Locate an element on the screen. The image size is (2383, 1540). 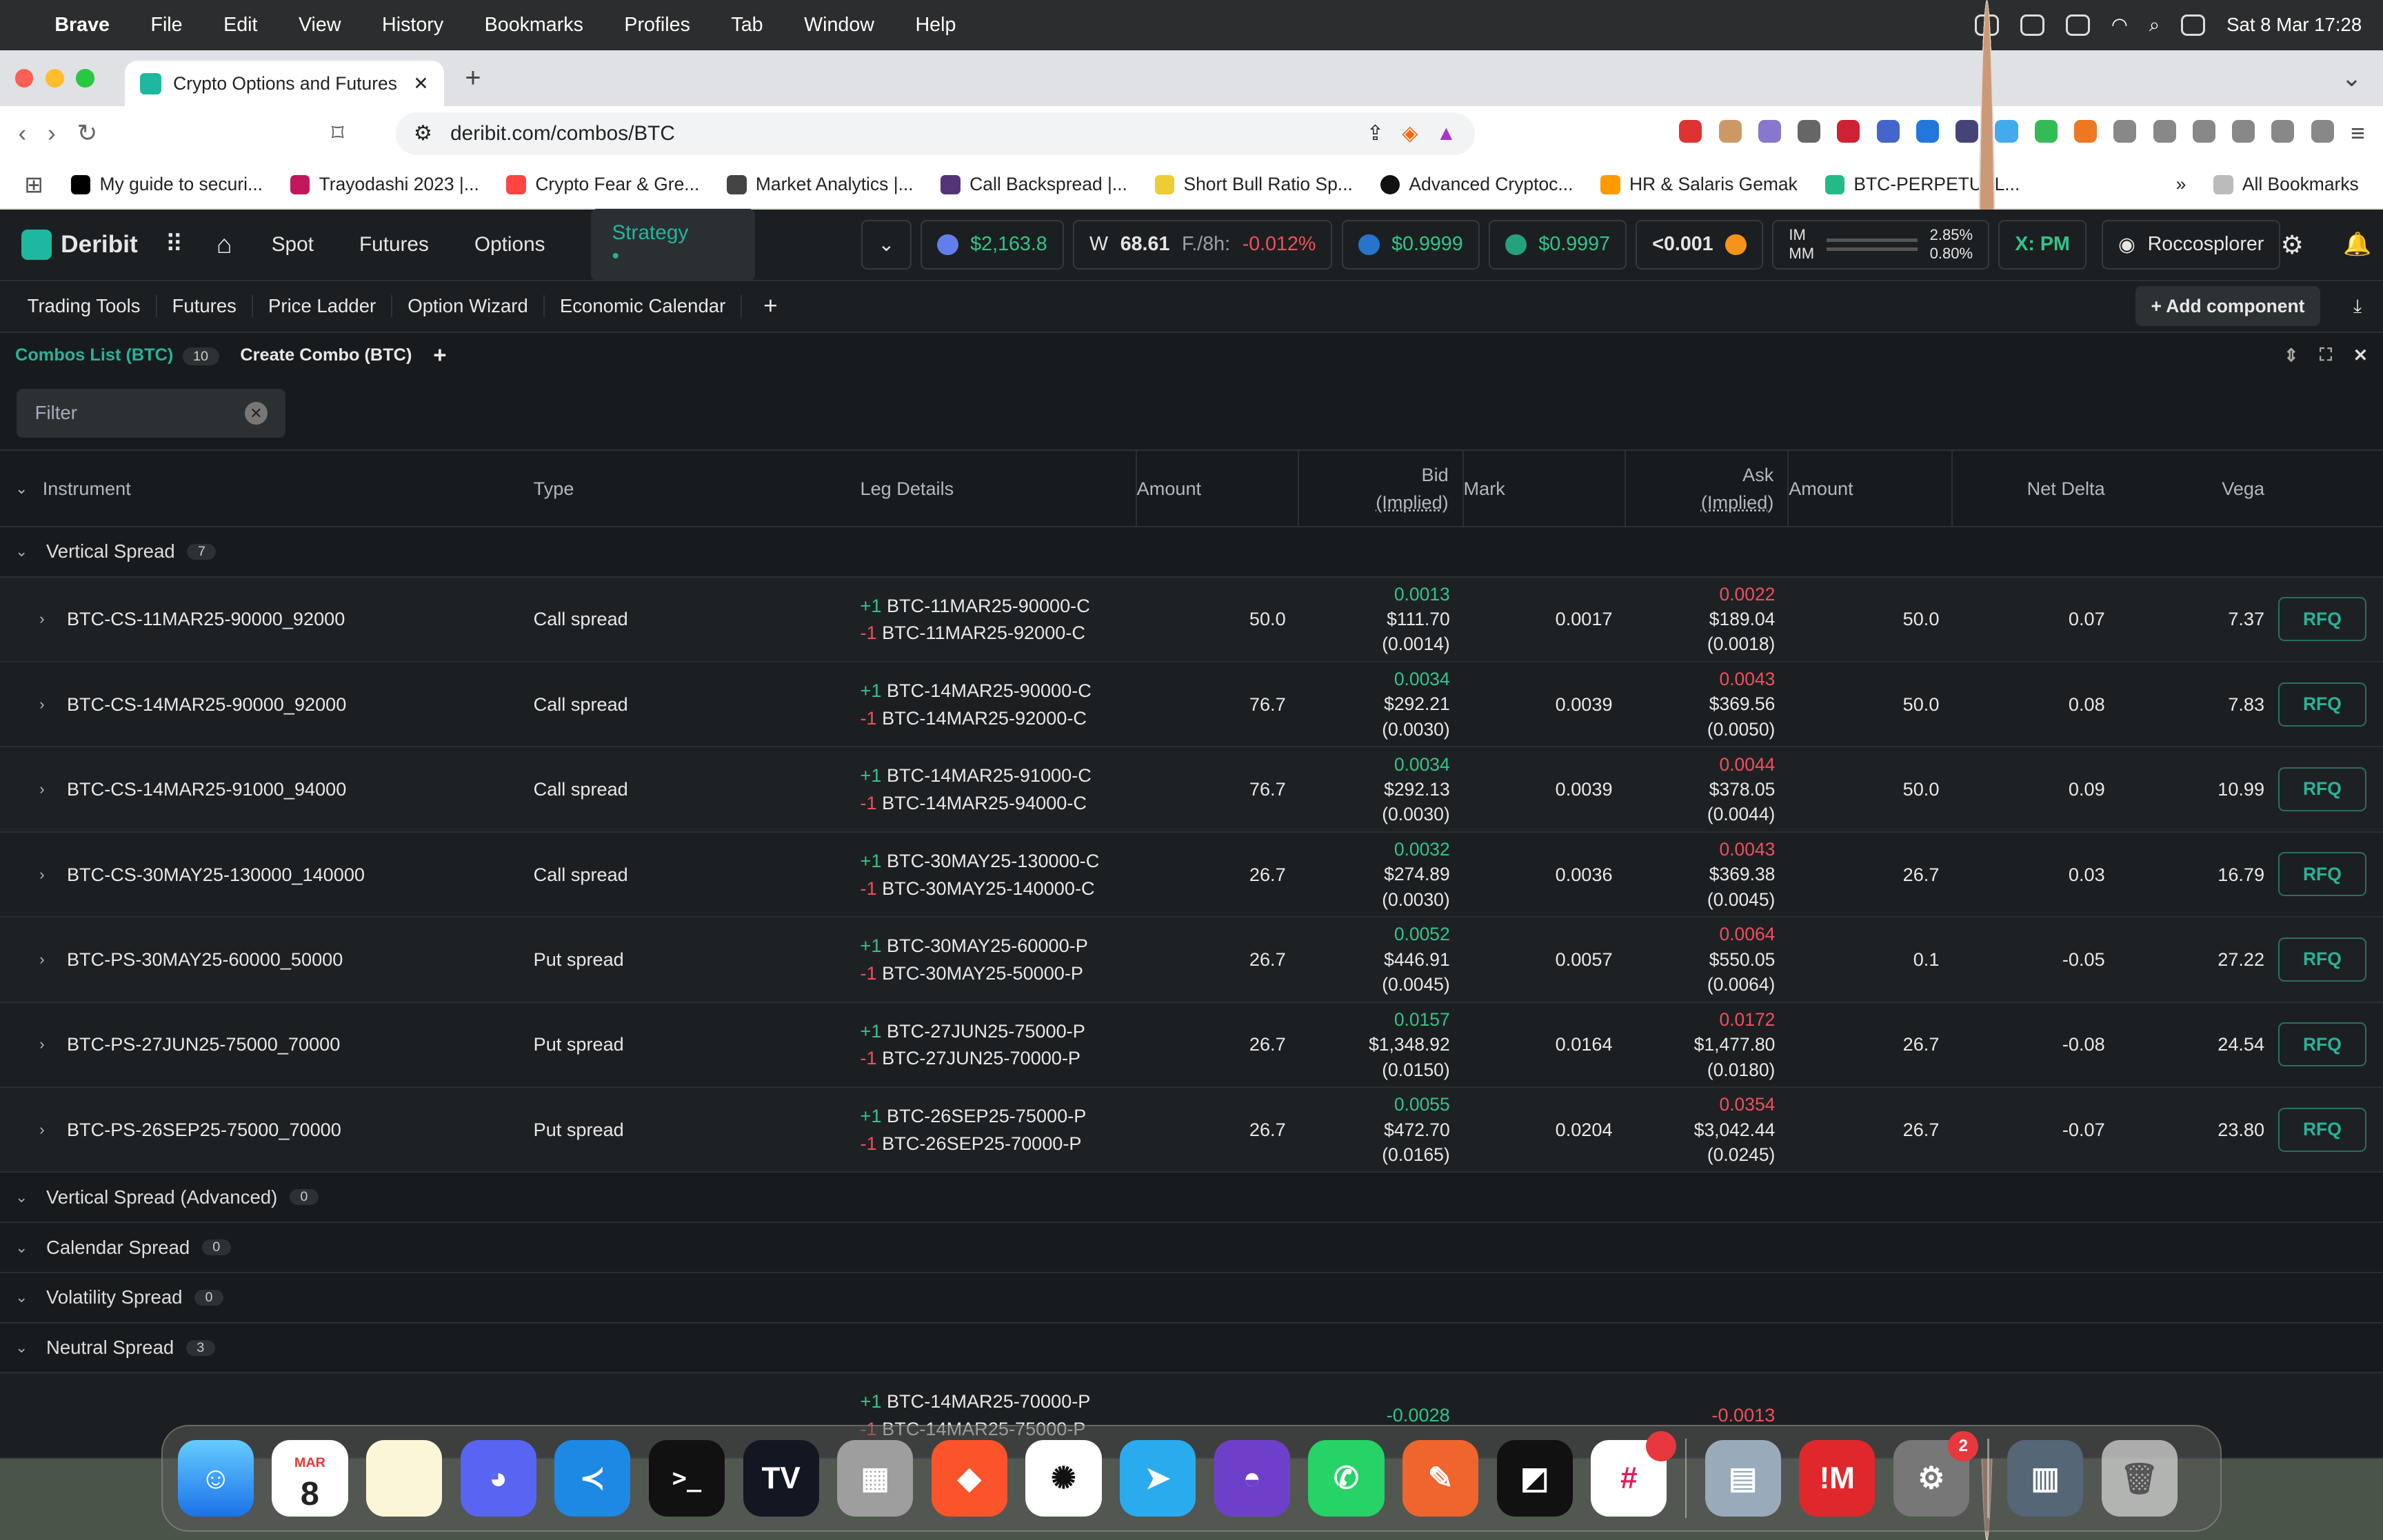
col-legs: Leg Details is located at coordinates (999, 489).